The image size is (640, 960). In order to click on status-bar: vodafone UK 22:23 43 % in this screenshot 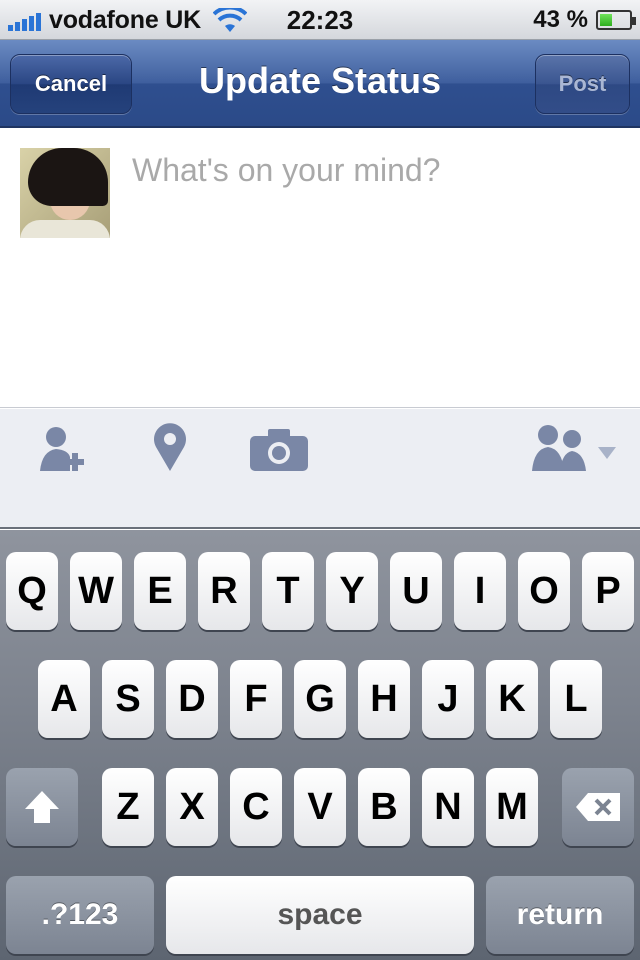, I will do `click(320, 20)`.